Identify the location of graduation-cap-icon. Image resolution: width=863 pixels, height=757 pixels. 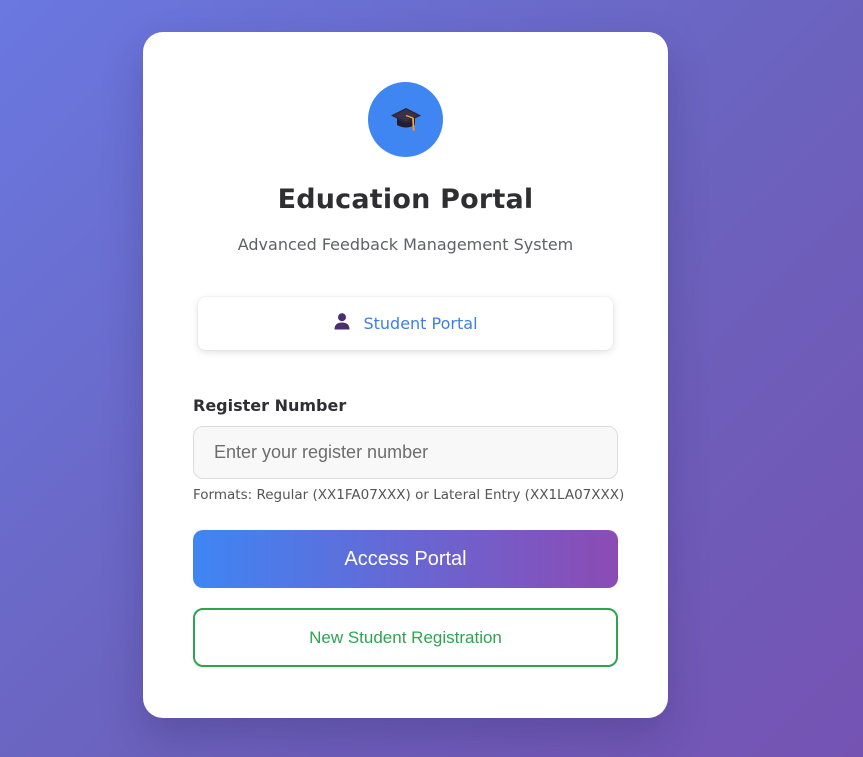
(406, 120).